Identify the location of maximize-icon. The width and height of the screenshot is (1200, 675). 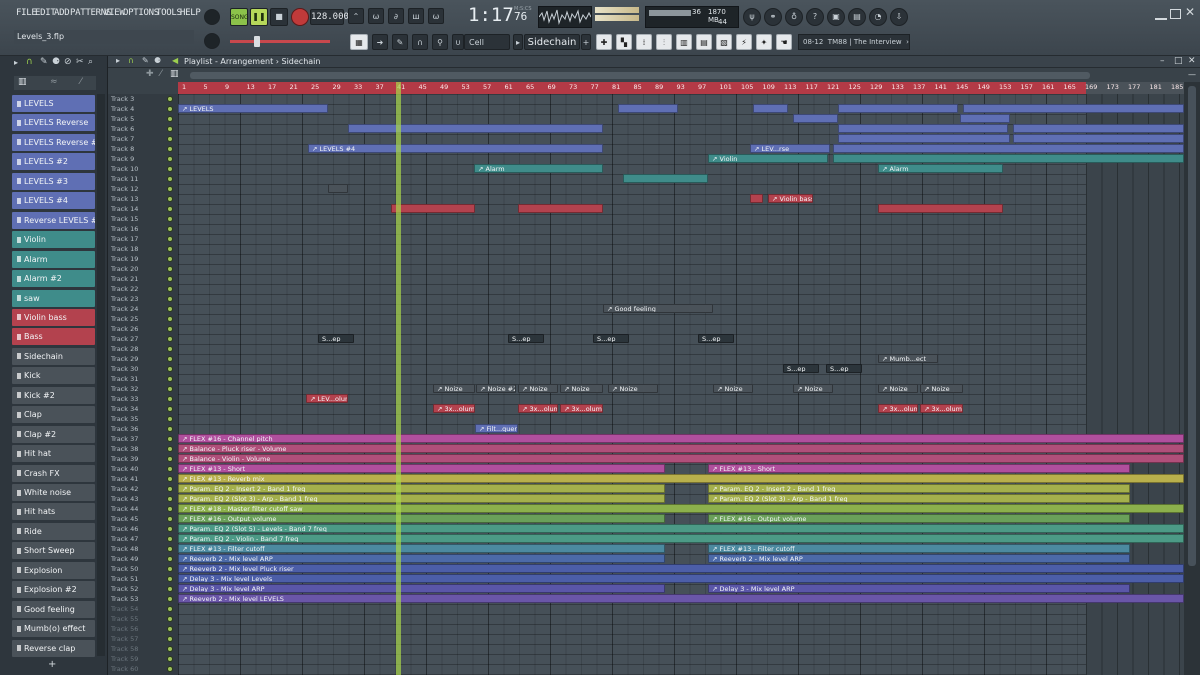
(1175, 14).